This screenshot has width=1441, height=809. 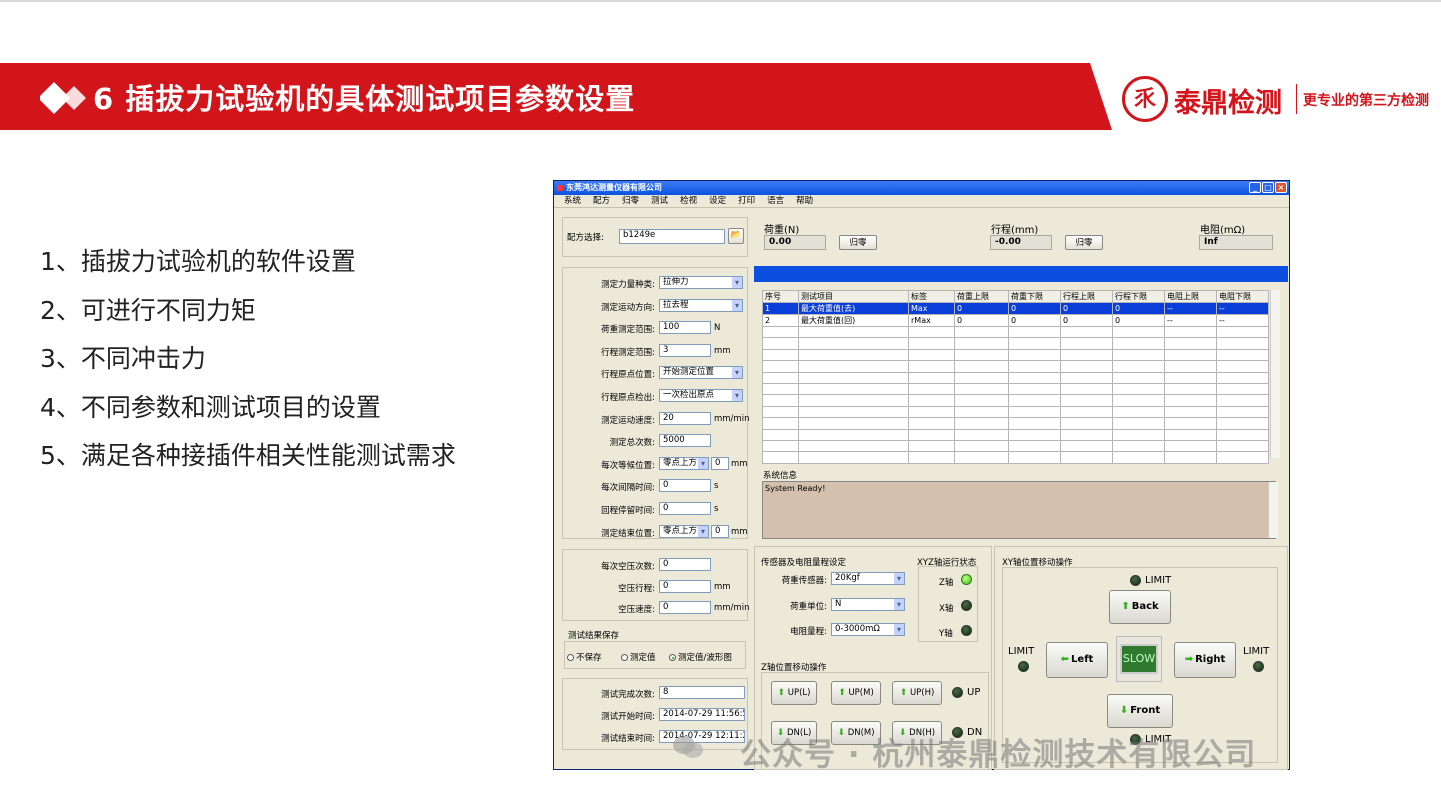 I want to click on up-low-button: ⬆ UP(L), so click(x=794, y=693).